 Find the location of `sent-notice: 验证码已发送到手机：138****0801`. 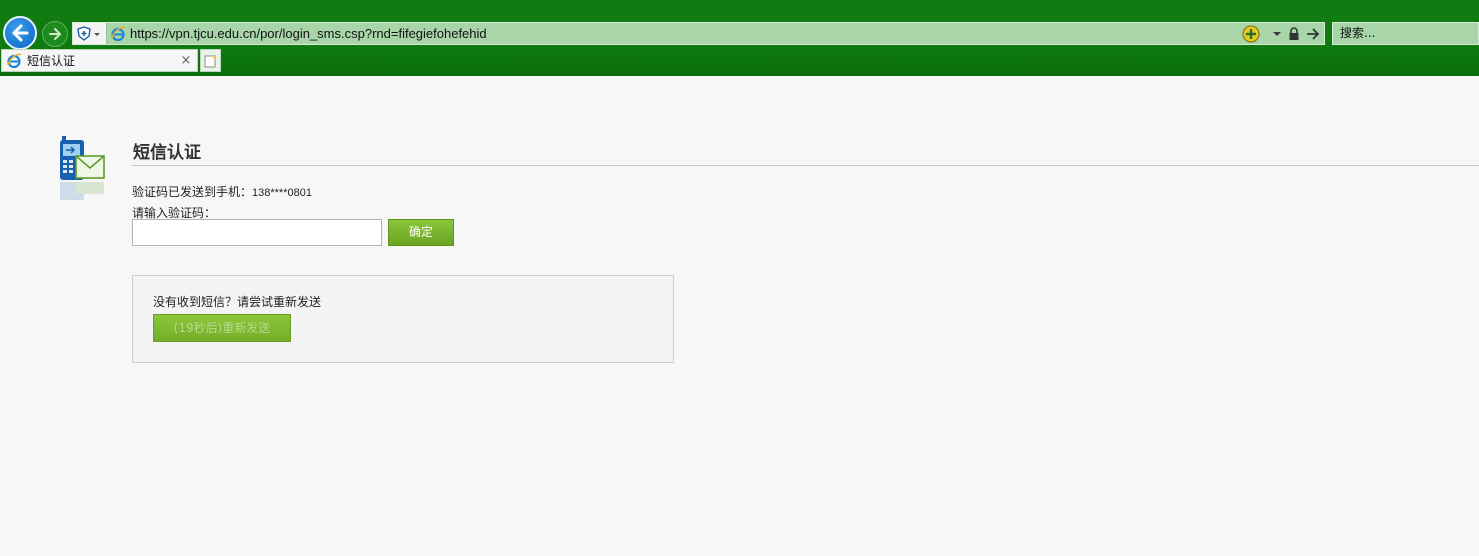

sent-notice: 验证码已发送到手机：138****0801 is located at coordinates (222, 191).